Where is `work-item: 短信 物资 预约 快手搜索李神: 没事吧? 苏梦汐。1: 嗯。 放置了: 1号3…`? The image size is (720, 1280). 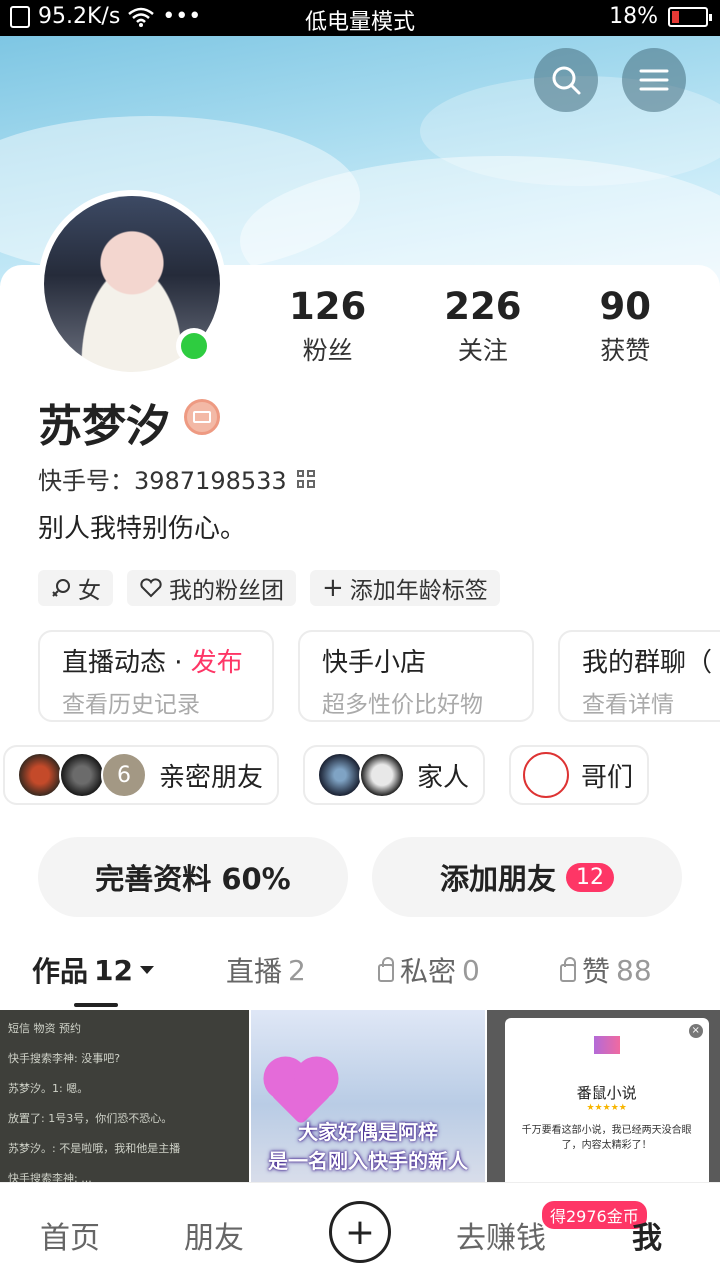 work-item: 短信 物资 预约 快手搜索李神: 没事吧? 苏梦汐。1: 嗯。 放置了: 1号3… is located at coordinates (125, 1096).